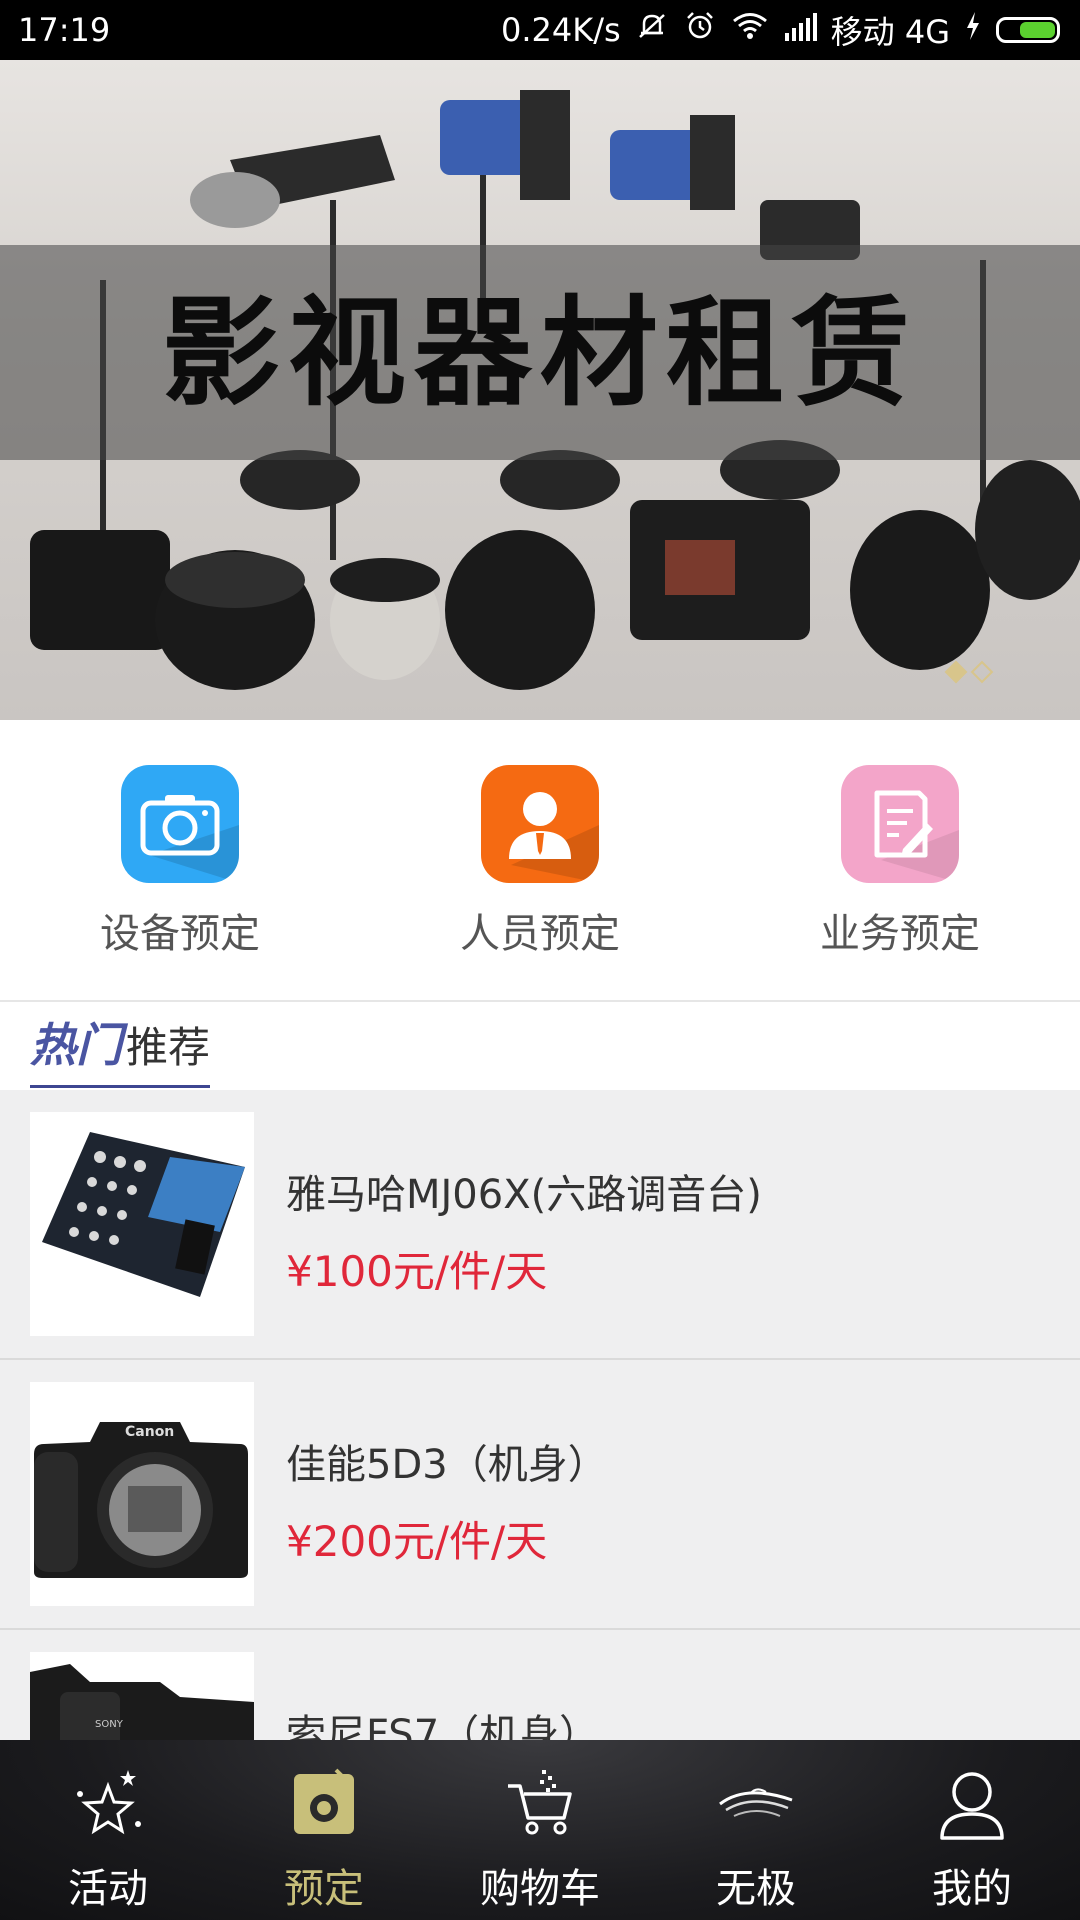  What do you see at coordinates (756, 1804) in the screenshot?
I see `swirl-logo-icon` at bounding box center [756, 1804].